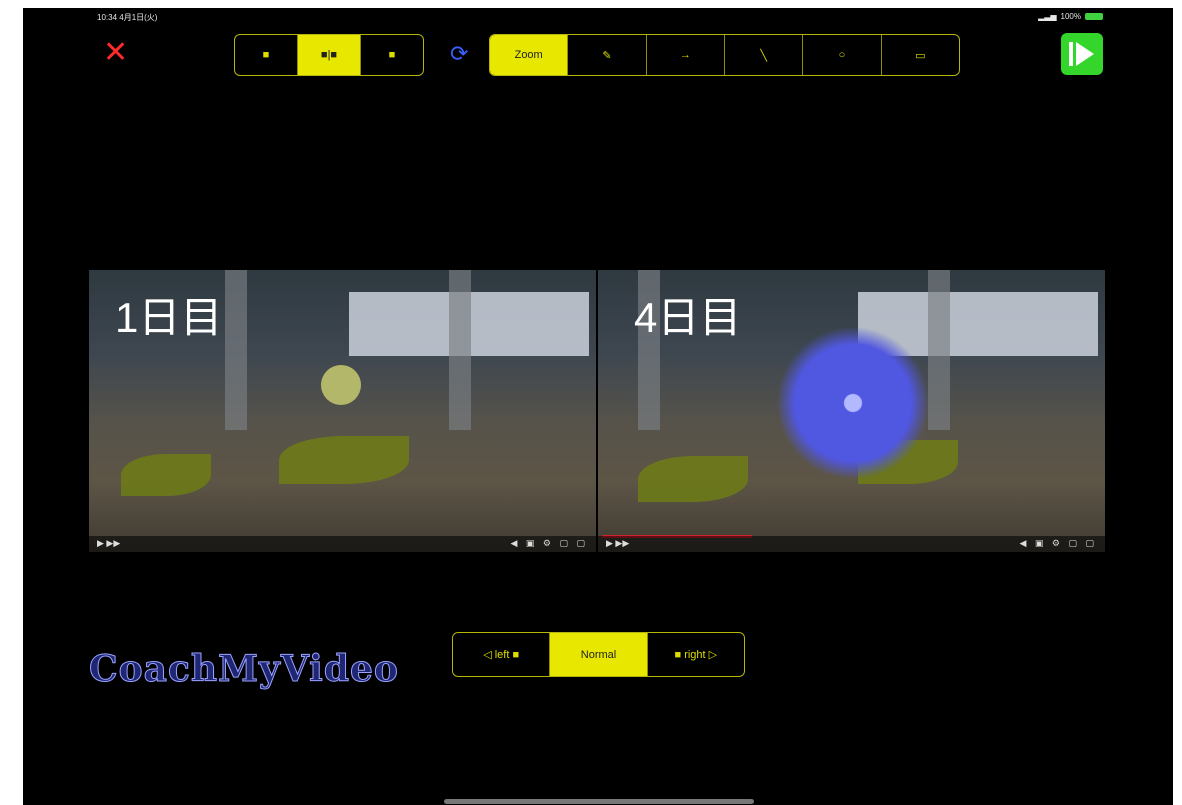  What do you see at coordinates (127, 17) in the screenshot?
I see `status-time: 10:34 4月1日(火)` at bounding box center [127, 17].